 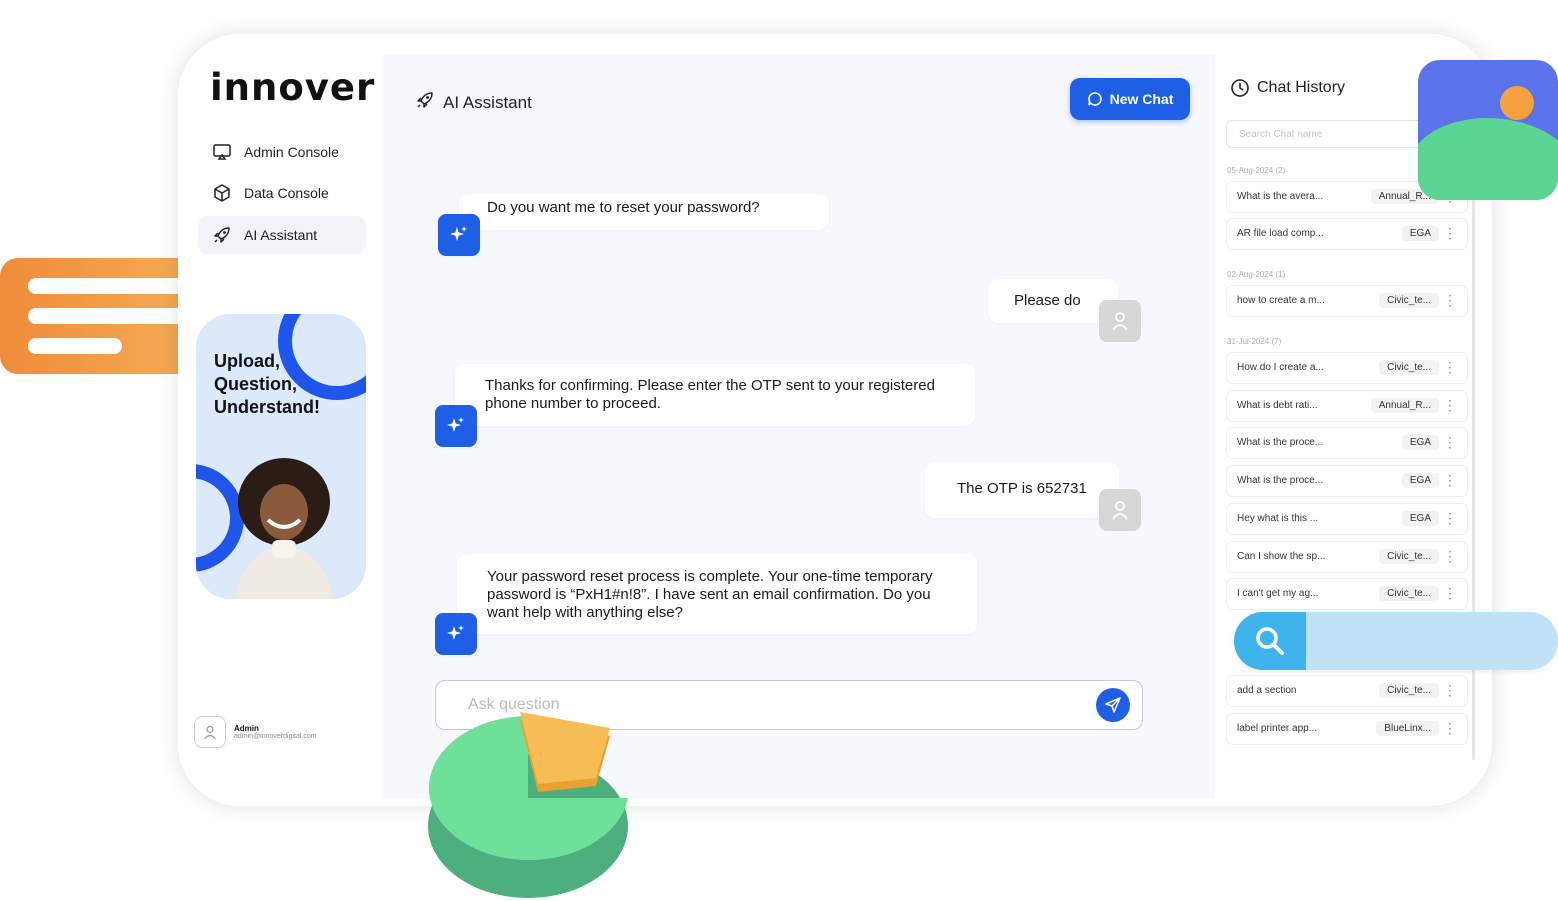 What do you see at coordinates (1254, 341) in the screenshot?
I see `history-date-label: 31-Jul-2024 (7)` at bounding box center [1254, 341].